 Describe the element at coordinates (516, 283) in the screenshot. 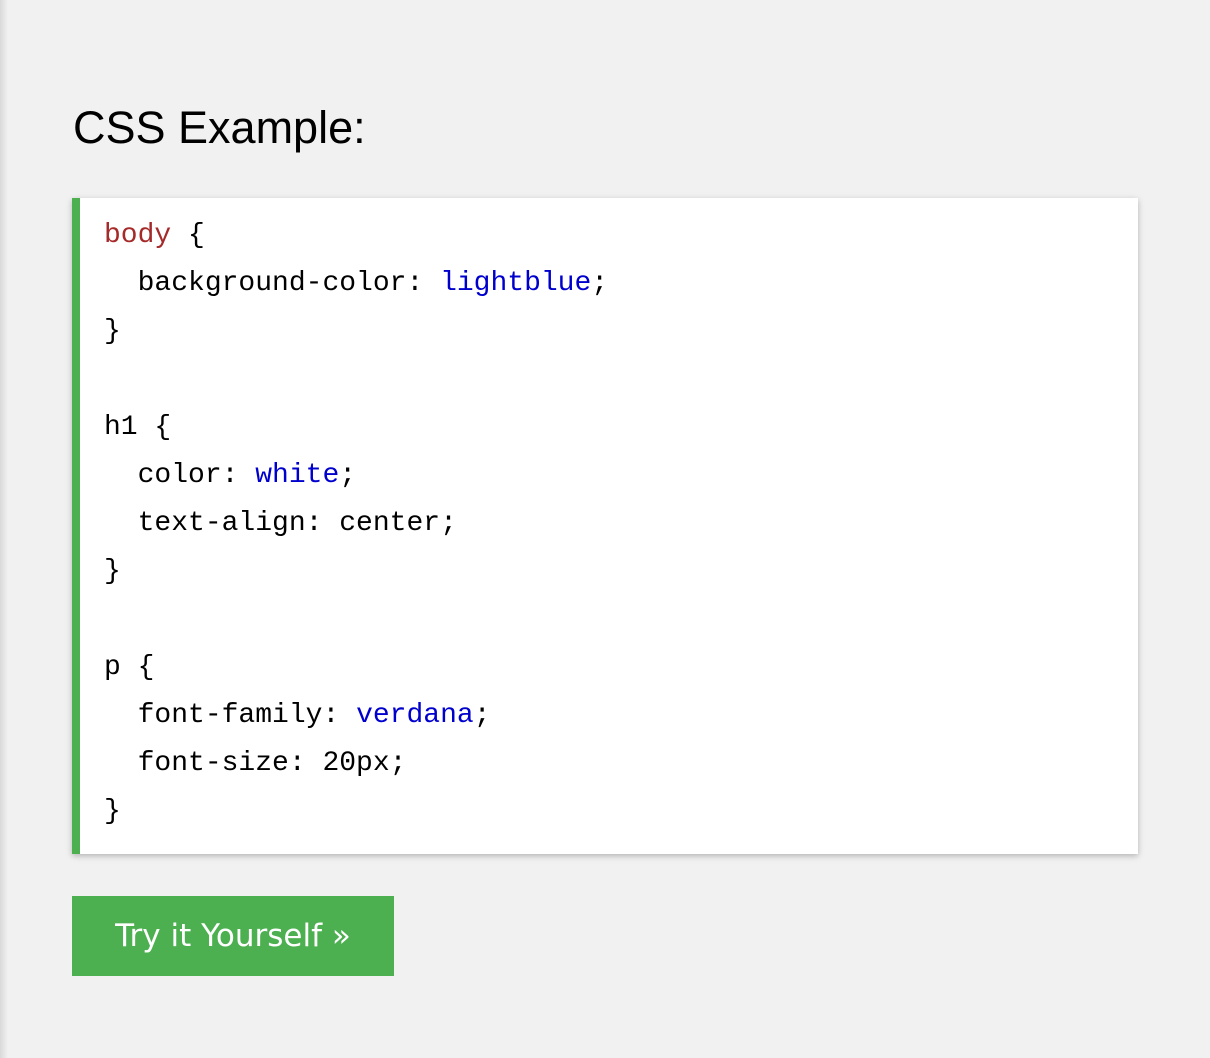

I see `code-value: lightblue` at that location.